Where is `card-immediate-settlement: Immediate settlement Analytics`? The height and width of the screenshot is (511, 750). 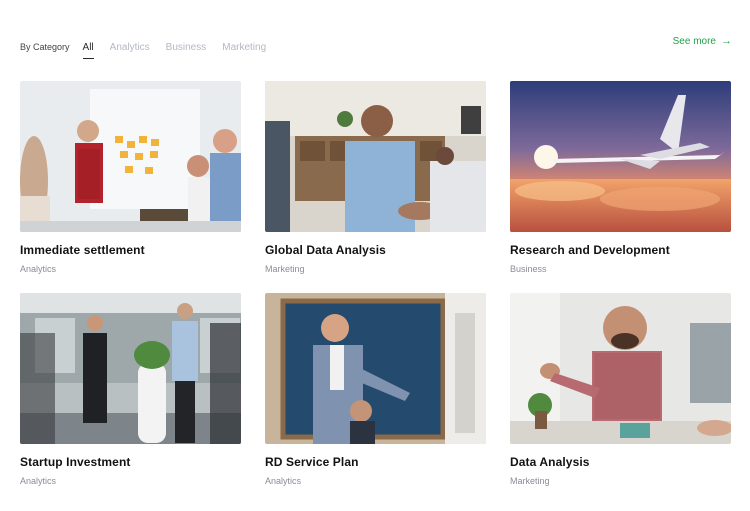 card-immediate-settlement: Immediate settlement Analytics is located at coordinates (130, 187).